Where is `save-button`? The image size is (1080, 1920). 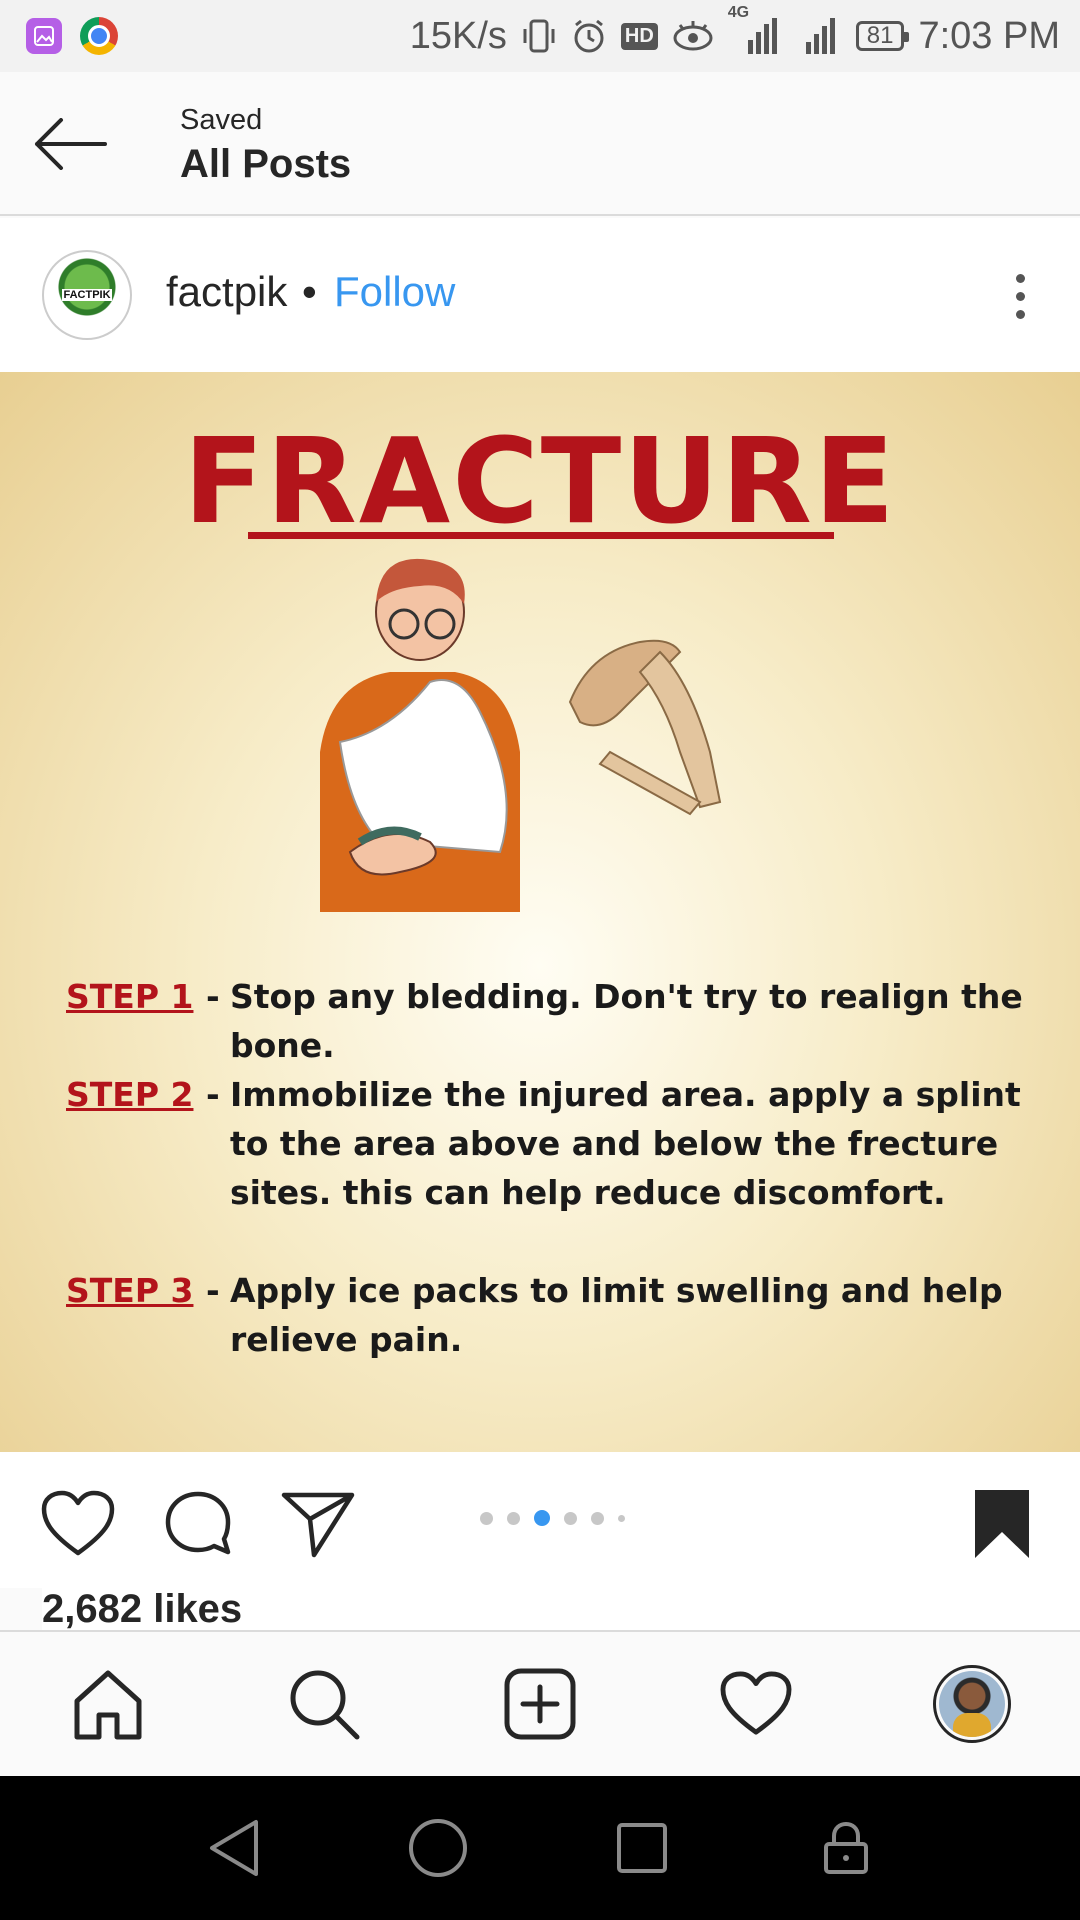
save-button is located at coordinates (1002, 1524).